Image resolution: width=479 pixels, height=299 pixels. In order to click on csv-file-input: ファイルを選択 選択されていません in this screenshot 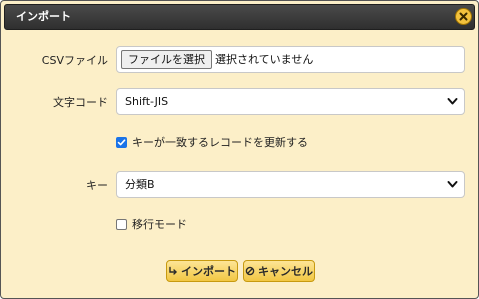, I will do `click(290, 59)`.